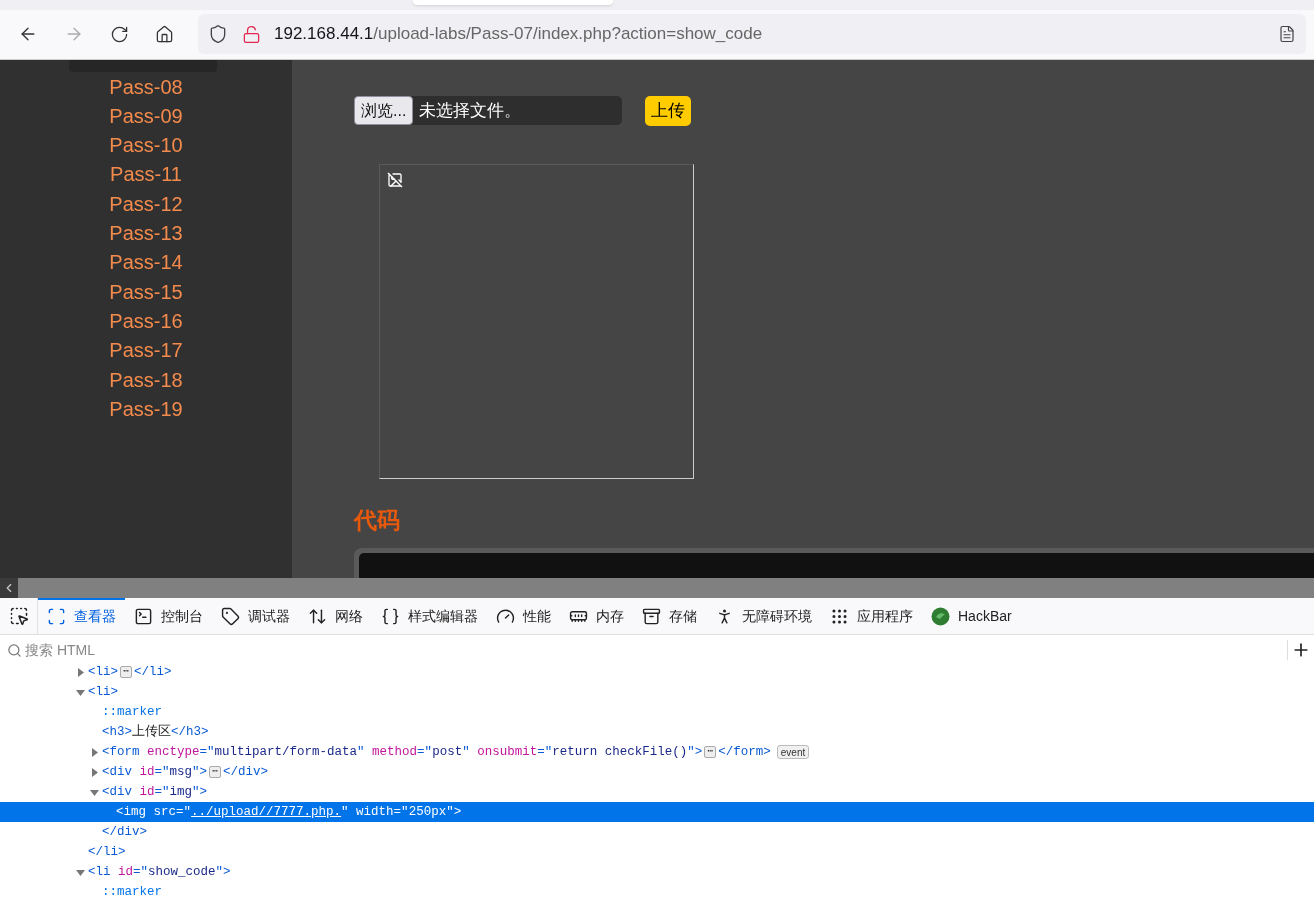 The width and height of the screenshot is (1314, 902). I want to click on markup-line: </div>, so click(657, 832).